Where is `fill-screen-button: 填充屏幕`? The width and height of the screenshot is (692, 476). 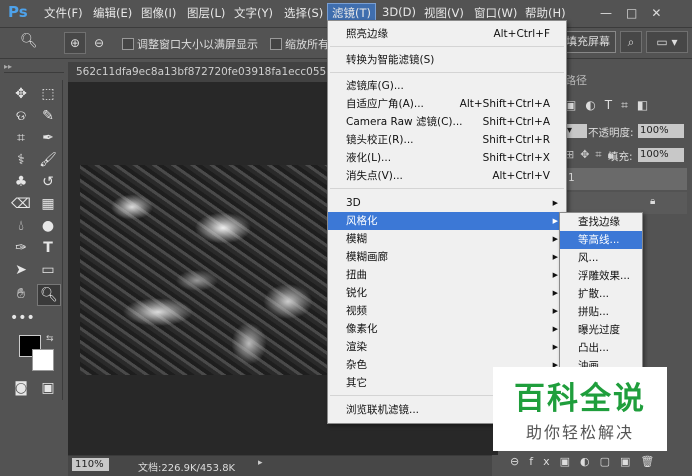 fill-screen-button: 填充屏幕 is located at coordinates (588, 42).